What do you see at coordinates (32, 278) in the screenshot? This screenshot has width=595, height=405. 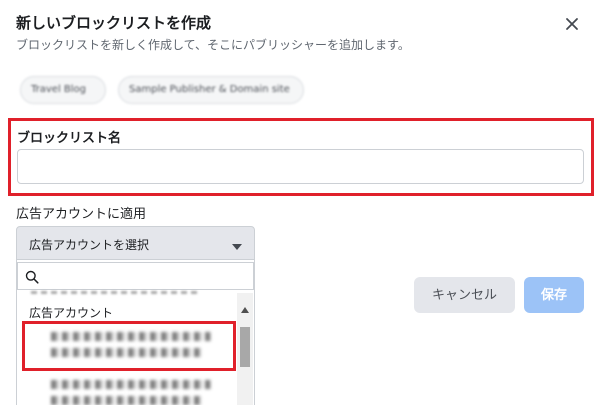 I see `search-icon` at bounding box center [32, 278].